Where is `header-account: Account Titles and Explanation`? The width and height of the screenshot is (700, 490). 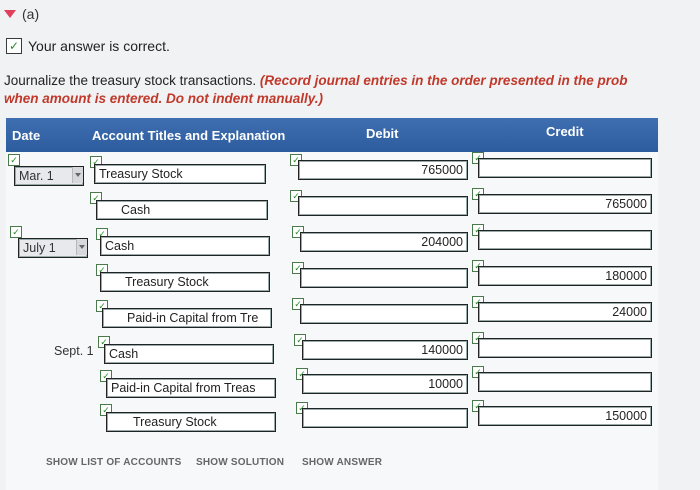
header-account: Account Titles and Explanation is located at coordinates (189, 135).